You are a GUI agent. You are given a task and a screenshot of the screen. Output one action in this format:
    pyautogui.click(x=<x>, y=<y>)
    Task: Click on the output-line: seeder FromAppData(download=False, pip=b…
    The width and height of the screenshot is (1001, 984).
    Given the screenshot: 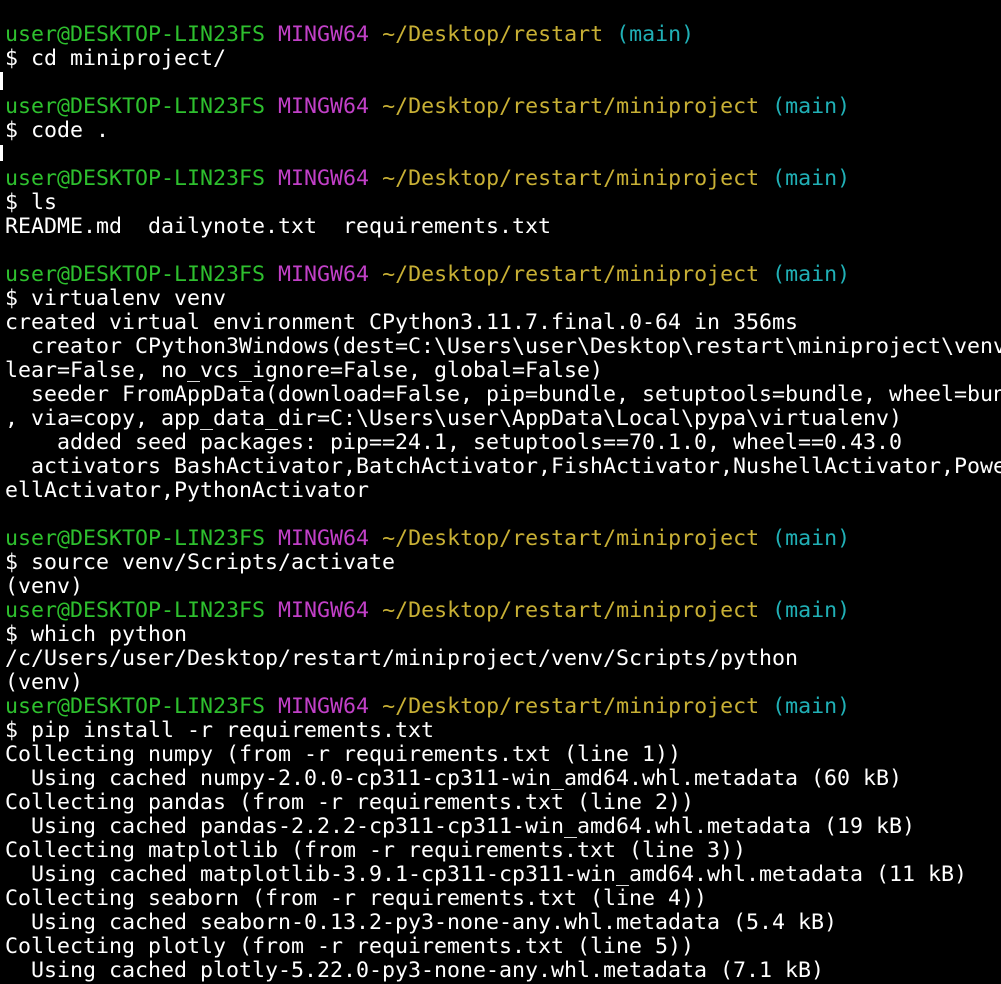 What is the action you would take?
    pyautogui.click(x=503, y=394)
    